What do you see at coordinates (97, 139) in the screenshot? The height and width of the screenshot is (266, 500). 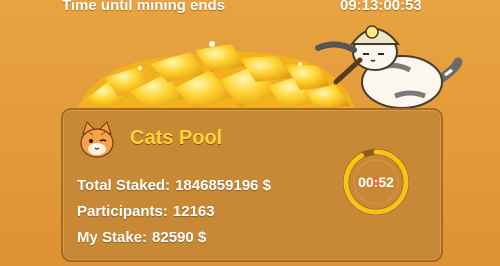 I see `cat-avatar-icon` at bounding box center [97, 139].